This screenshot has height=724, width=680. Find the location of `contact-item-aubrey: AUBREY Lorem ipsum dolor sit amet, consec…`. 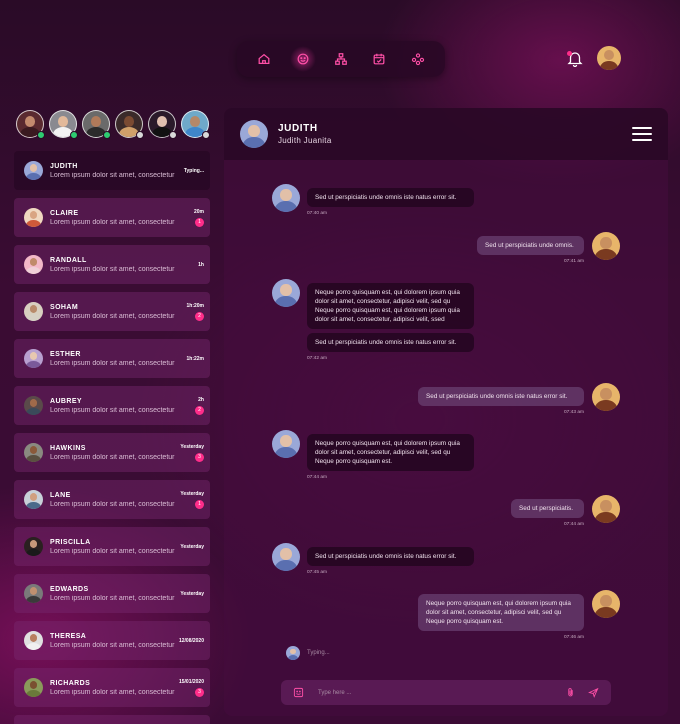

contact-item-aubrey: AUBREY Lorem ipsum dolor sit amet, consec… is located at coordinates (112, 405).